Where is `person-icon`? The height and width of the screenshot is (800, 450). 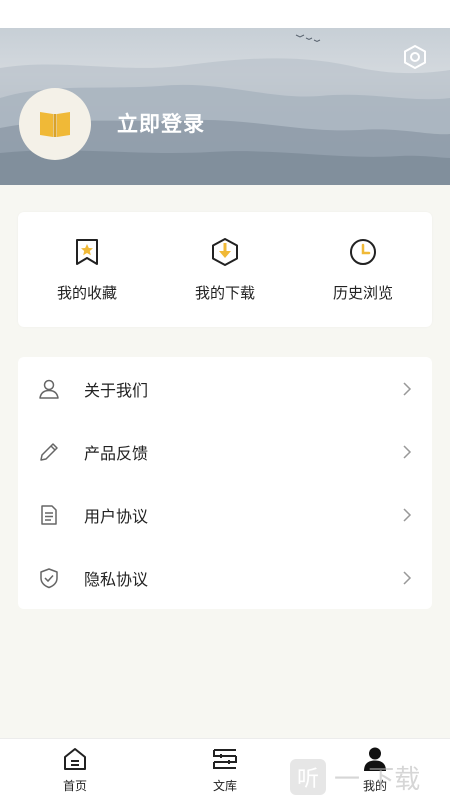 person-icon is located at coordinates (375, 759).